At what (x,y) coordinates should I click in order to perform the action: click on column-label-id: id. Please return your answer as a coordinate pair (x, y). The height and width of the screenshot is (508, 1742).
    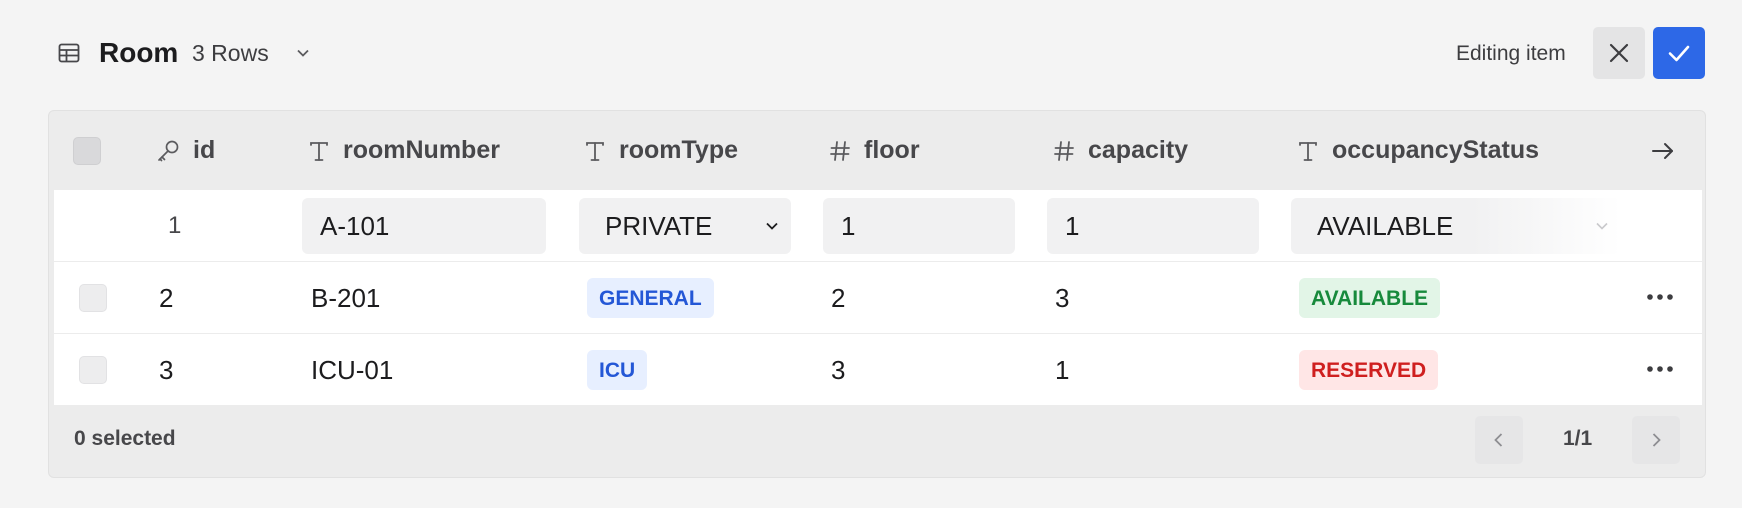
    Looking at the image, I should click on (204, 150).